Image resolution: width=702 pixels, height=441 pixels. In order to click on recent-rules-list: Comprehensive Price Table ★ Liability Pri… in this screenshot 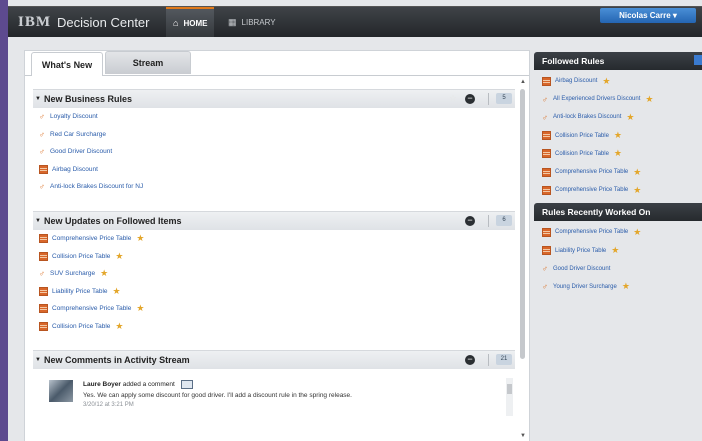, I will do `click(618, 258)`.